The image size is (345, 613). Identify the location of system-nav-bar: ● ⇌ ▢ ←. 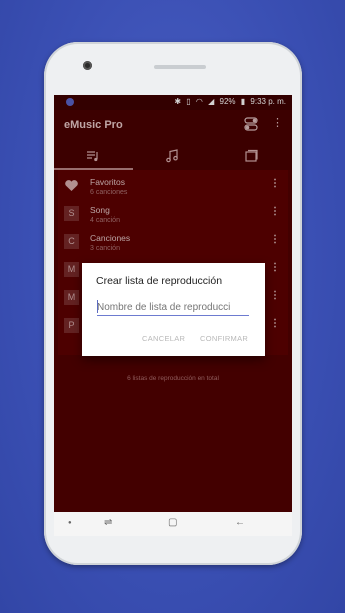
(173, 524).